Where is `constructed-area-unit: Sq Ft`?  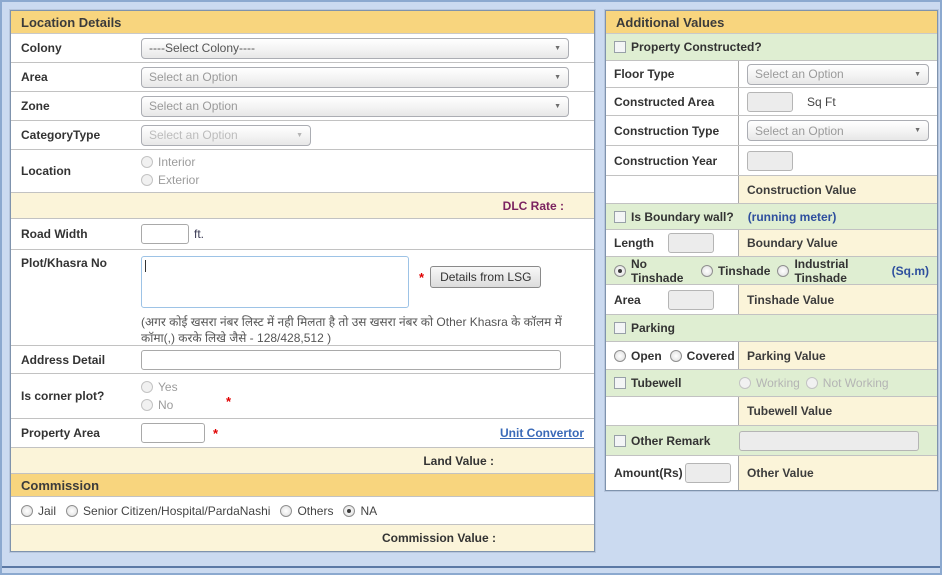 constructed-area-unit: Sq Ft is located at coordinates (821, 101).